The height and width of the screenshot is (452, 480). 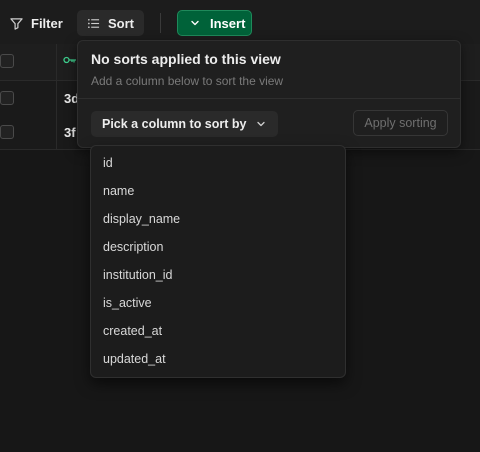 I want to click on id-cell: 3f, so click(x=70, y=132).